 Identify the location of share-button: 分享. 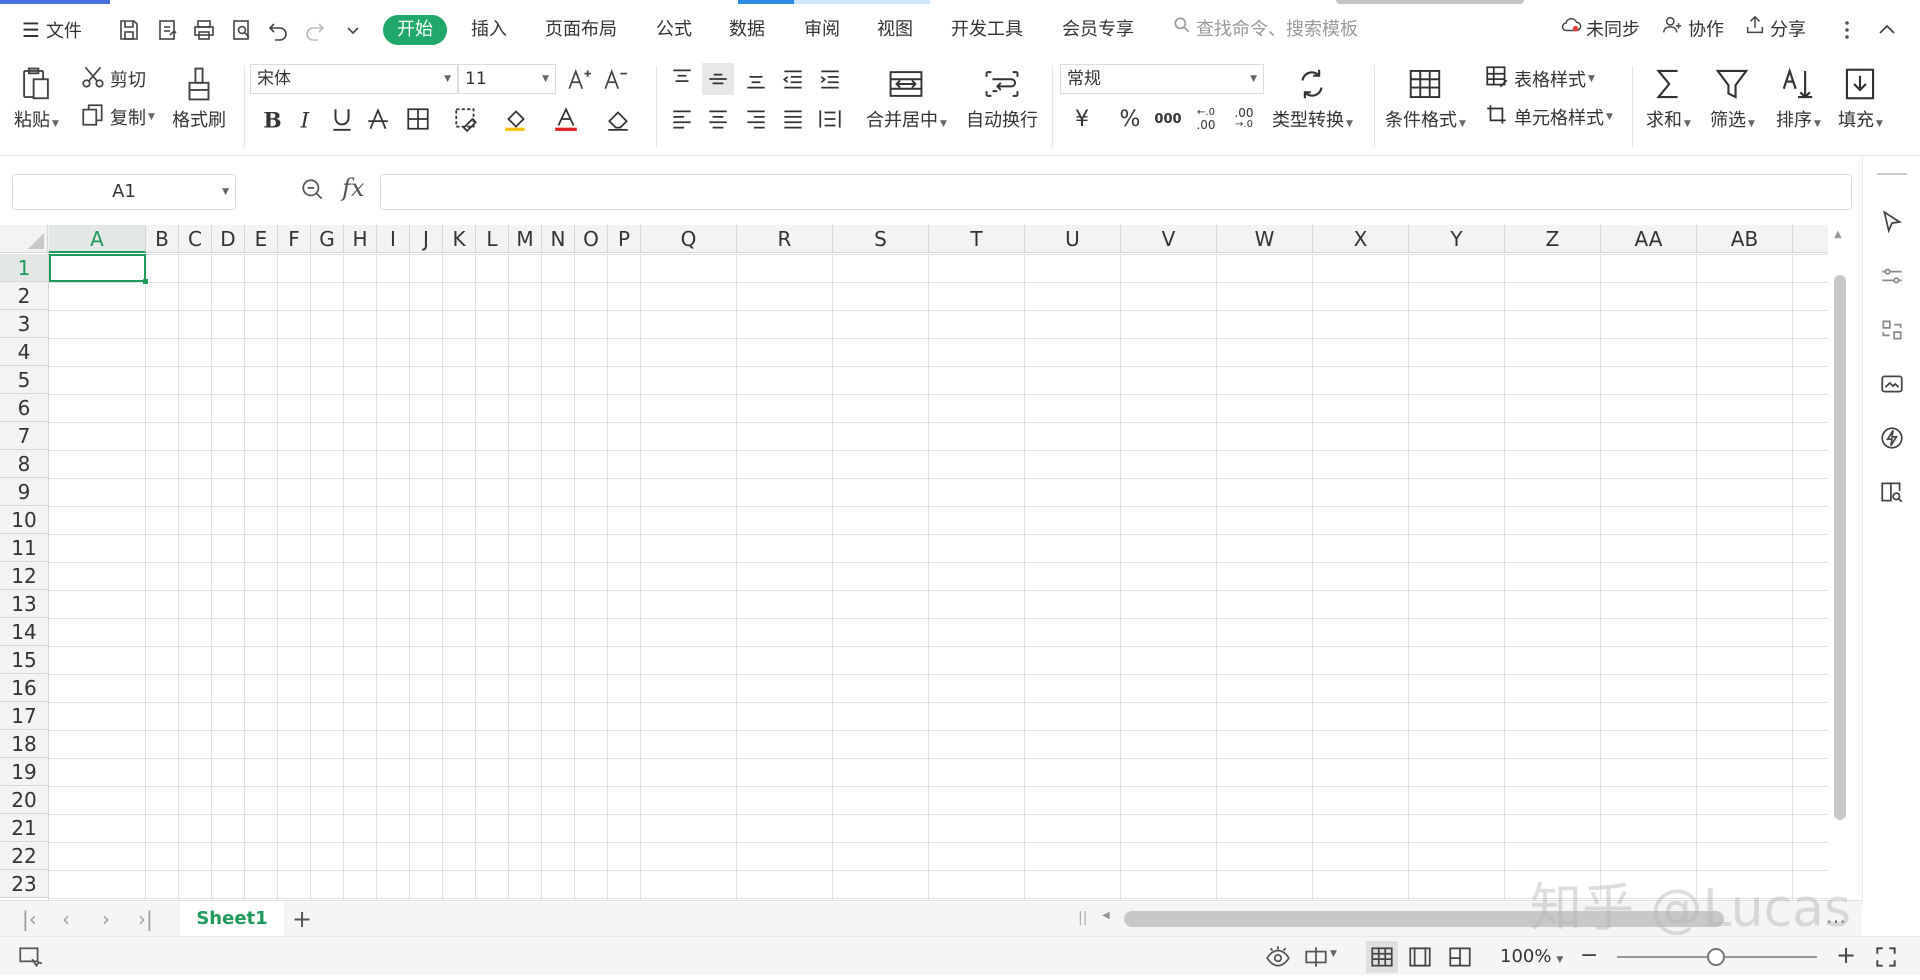
(1775, 30).